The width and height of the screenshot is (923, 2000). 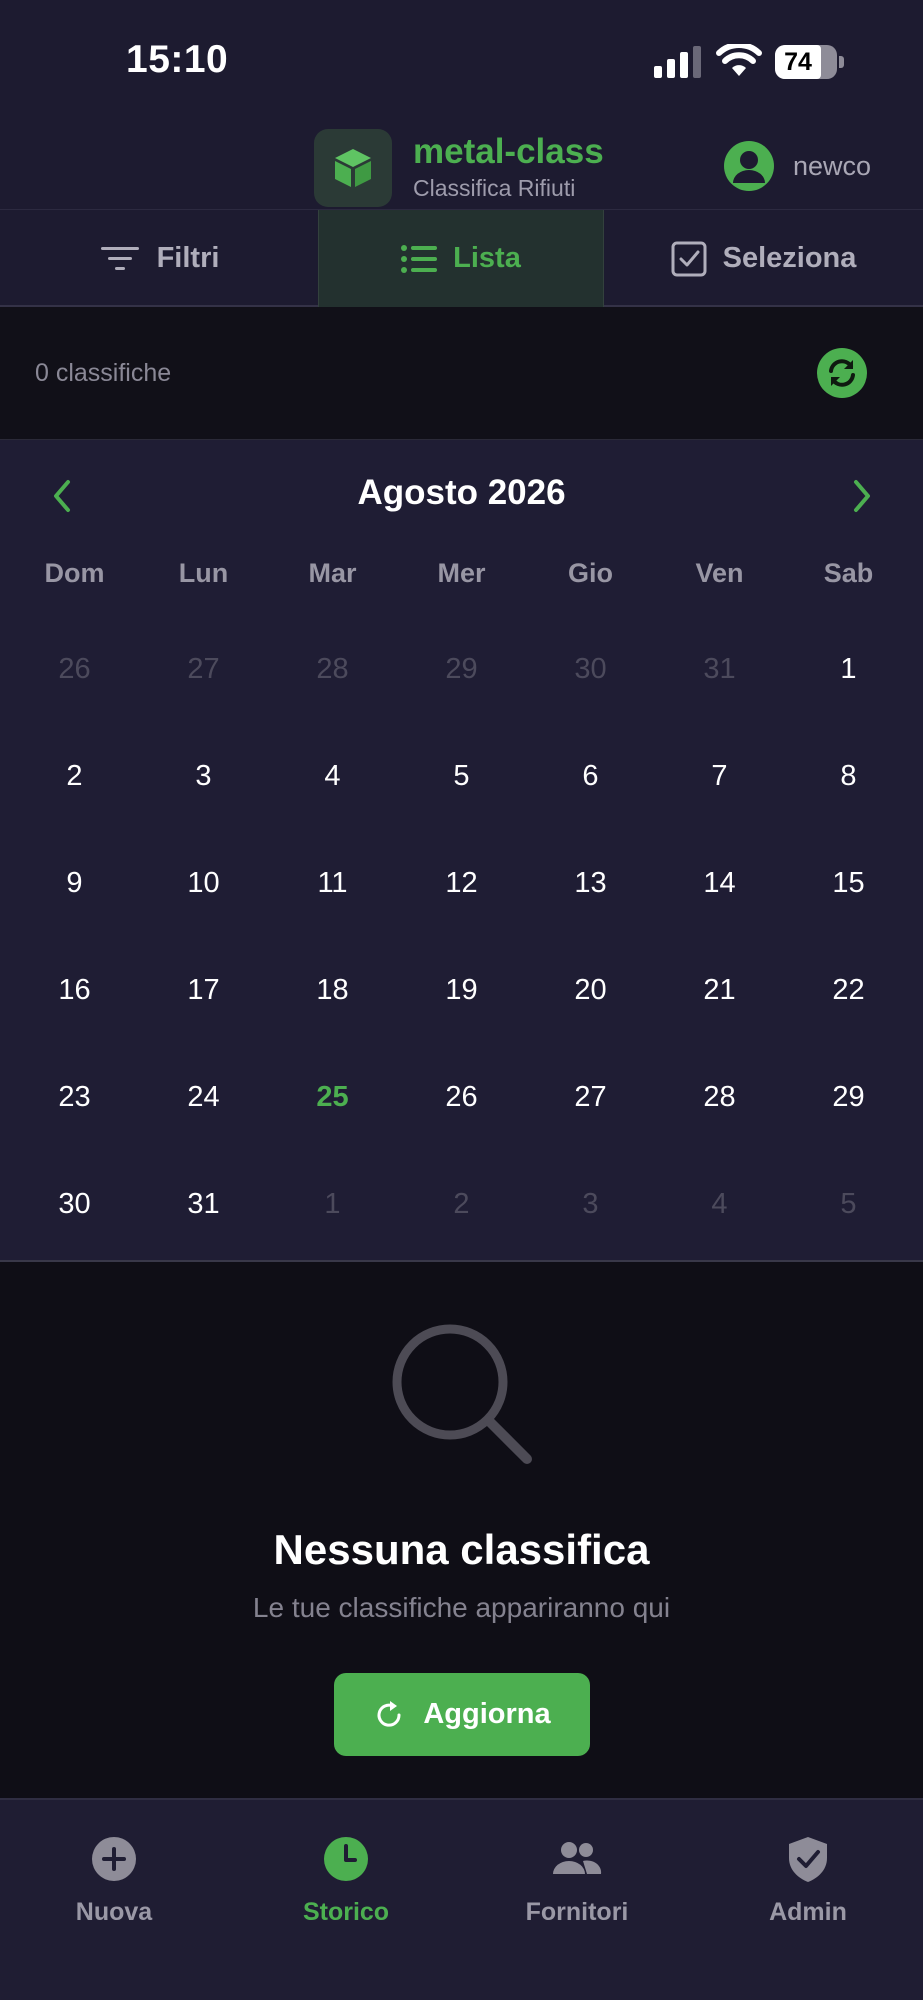 What do you see at coordinates (739, 60) in the screenshot?
I see `wifi-icon` at bounding box center [739, 60].